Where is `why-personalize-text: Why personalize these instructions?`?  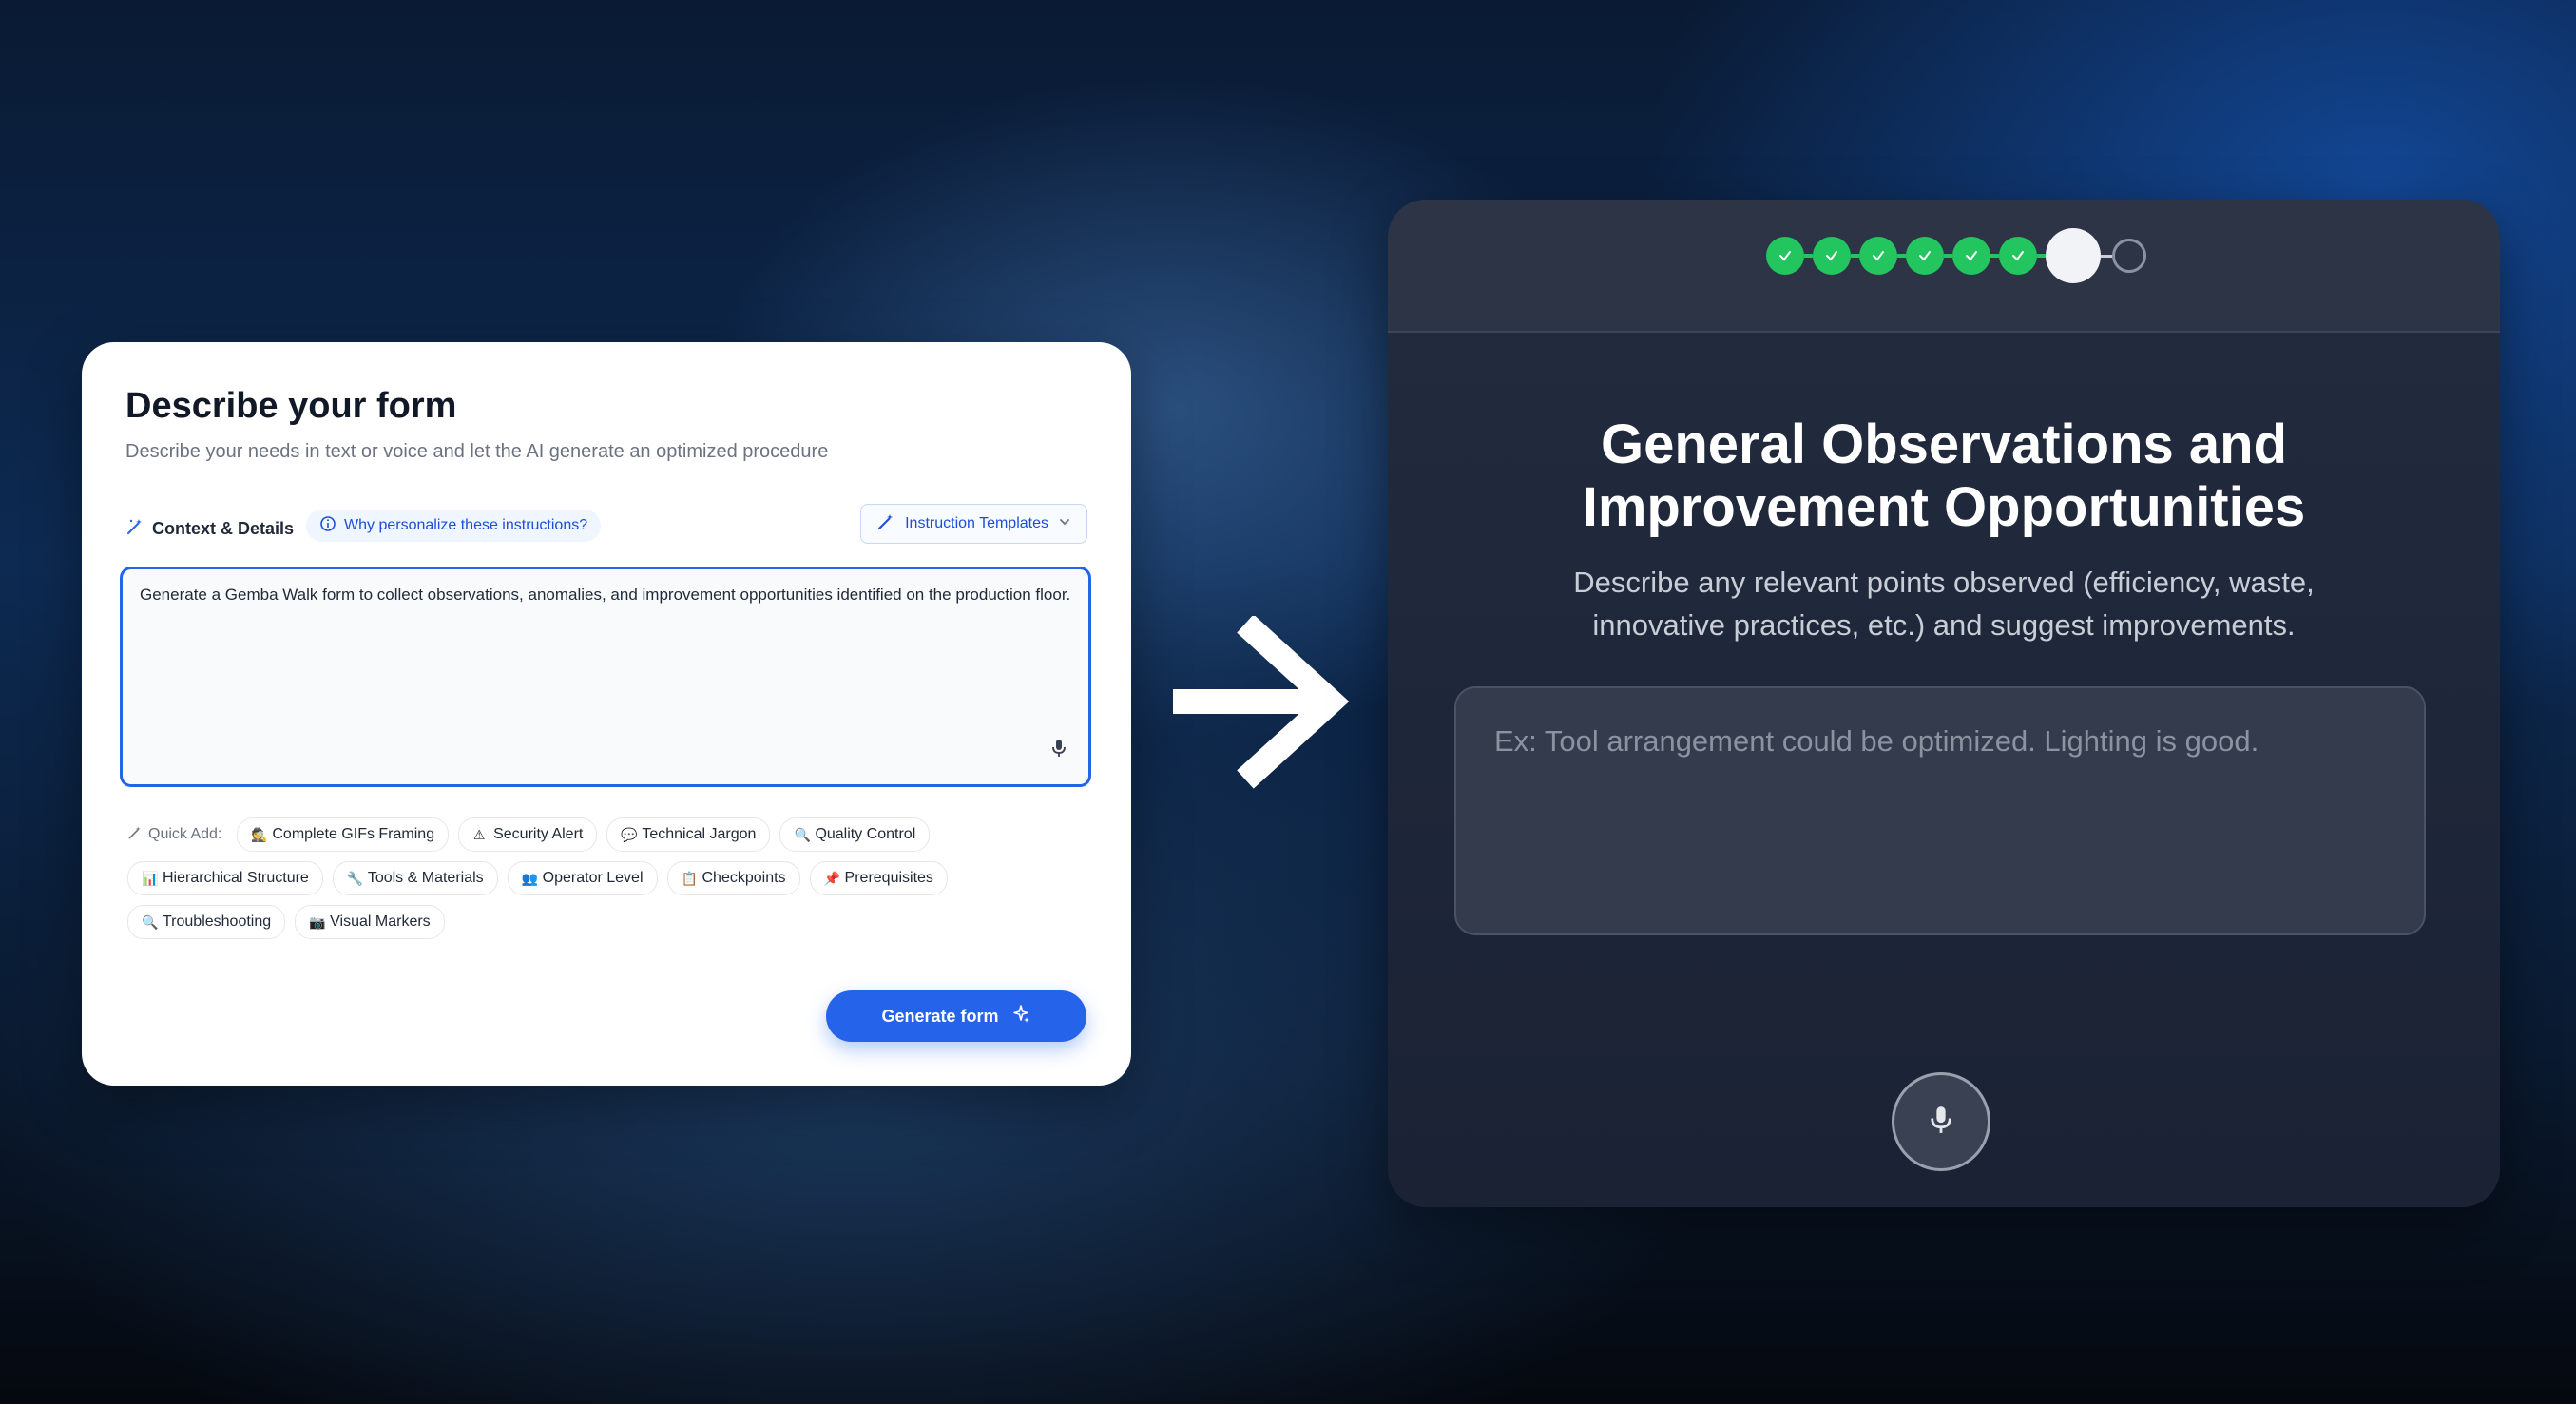
why-personalize-text: Why personalize these instructions? is located at coordinates (466, 525).